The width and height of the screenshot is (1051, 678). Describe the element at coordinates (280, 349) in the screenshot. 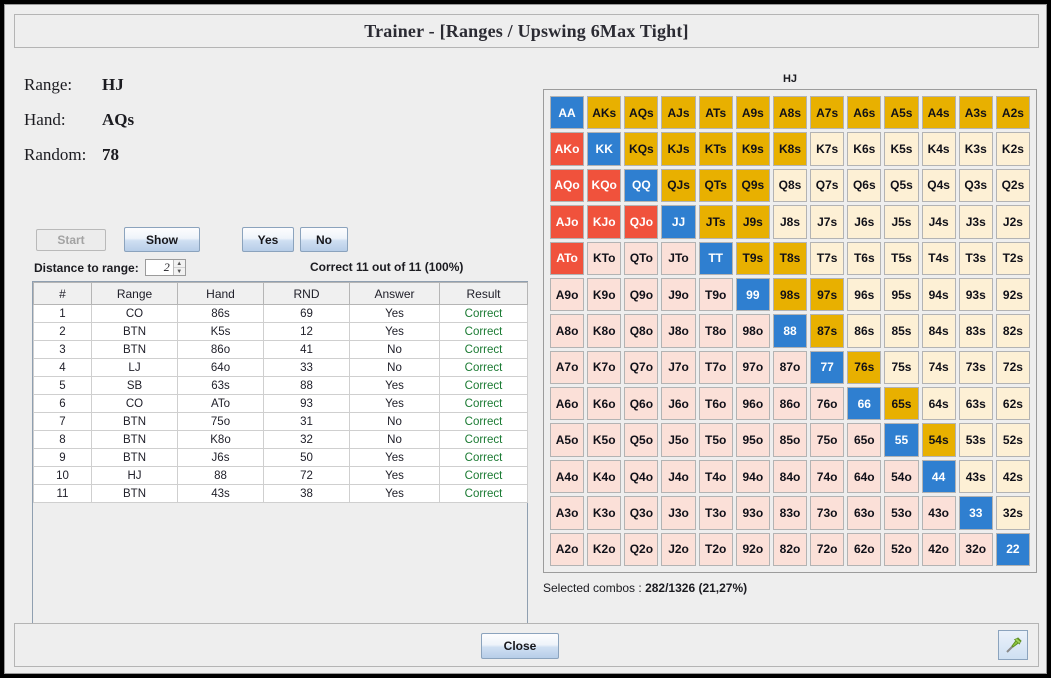

I see `table-row: 3 BTN 86o 41 No Correct` at that location.